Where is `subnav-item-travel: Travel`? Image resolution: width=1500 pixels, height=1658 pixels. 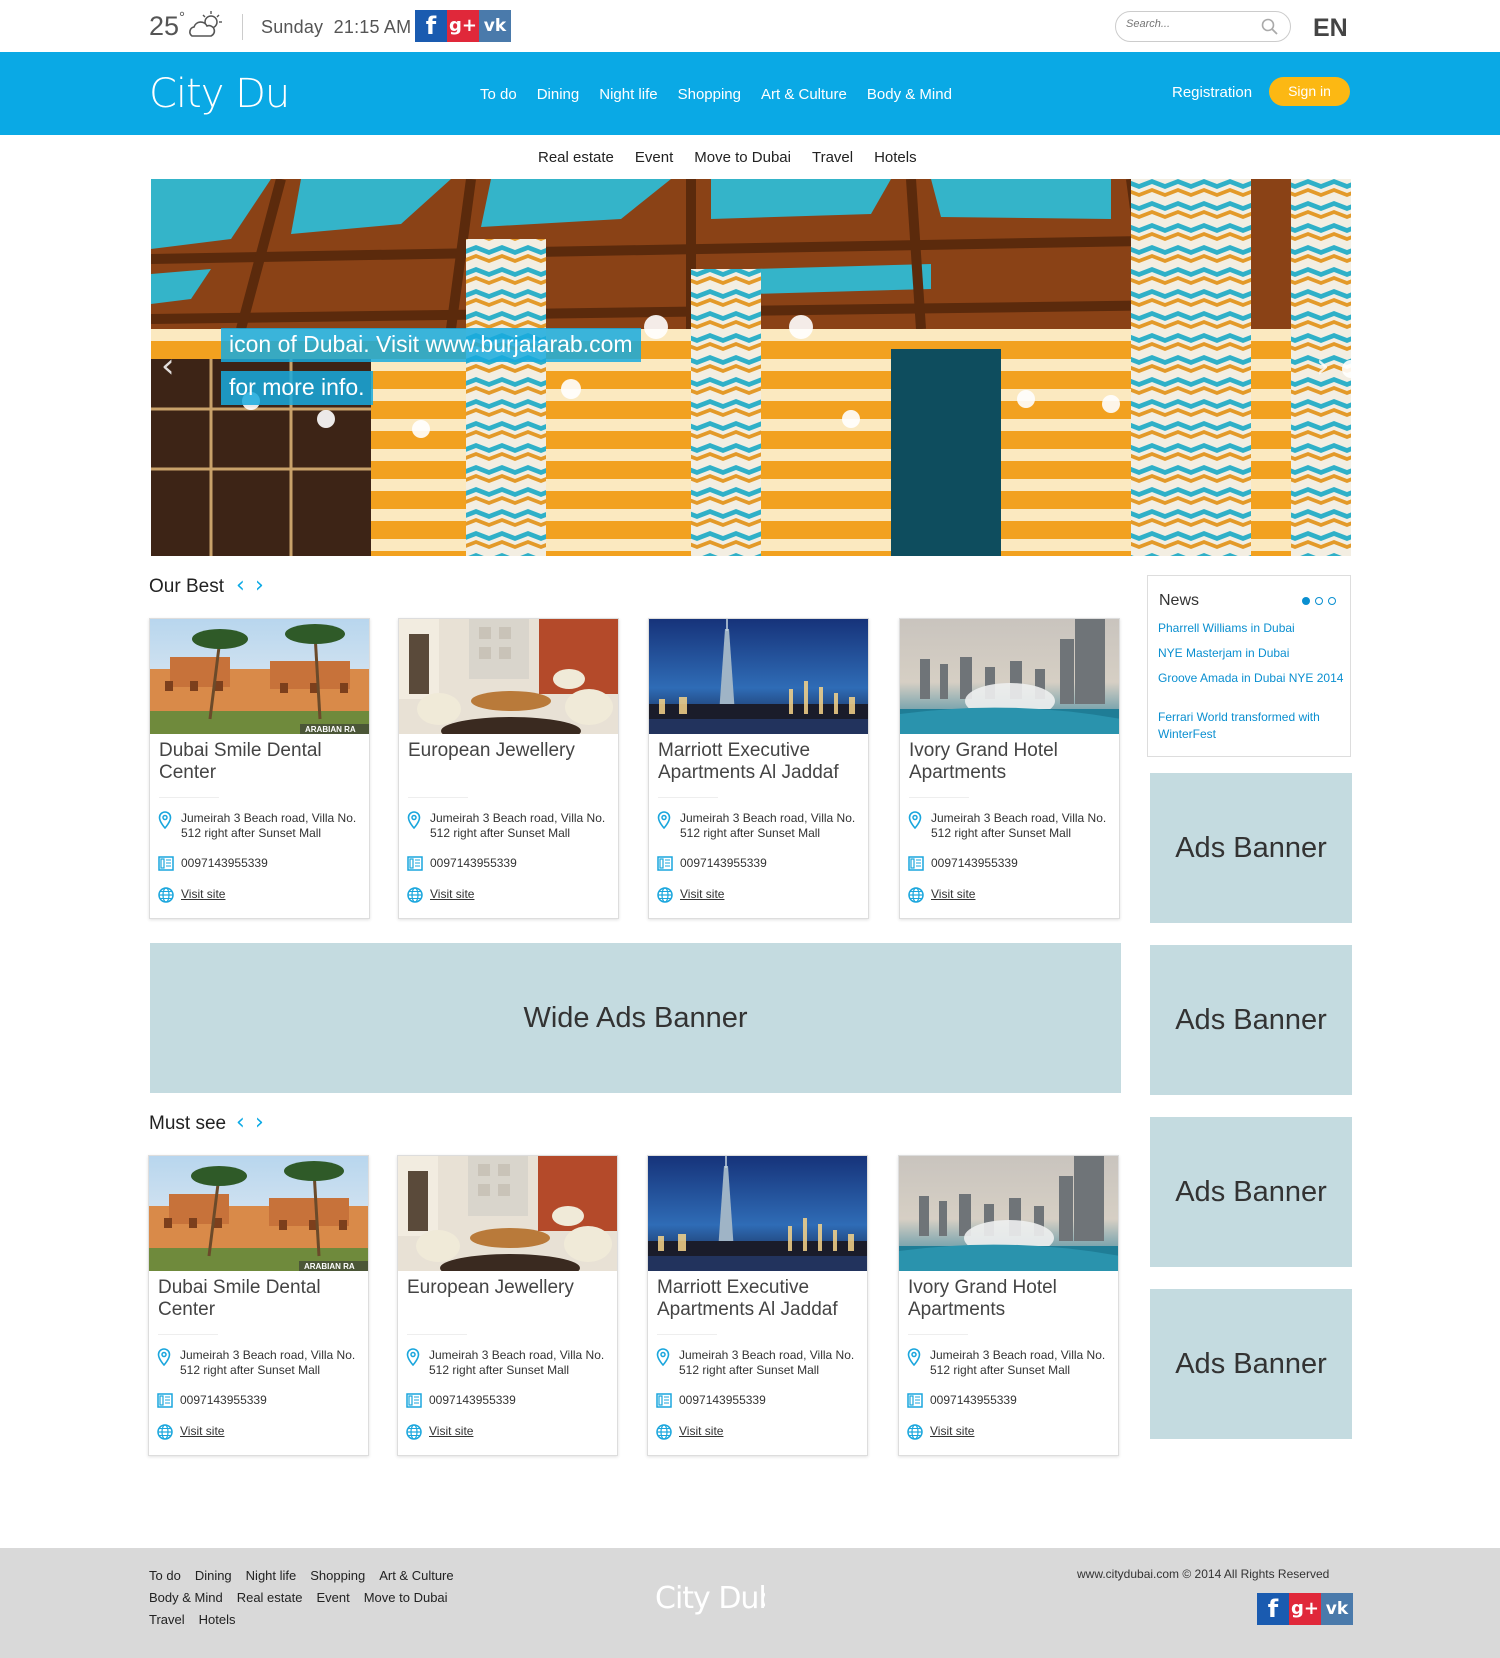
subnav-item-travel: Travel is located at coordinates (832, 157).